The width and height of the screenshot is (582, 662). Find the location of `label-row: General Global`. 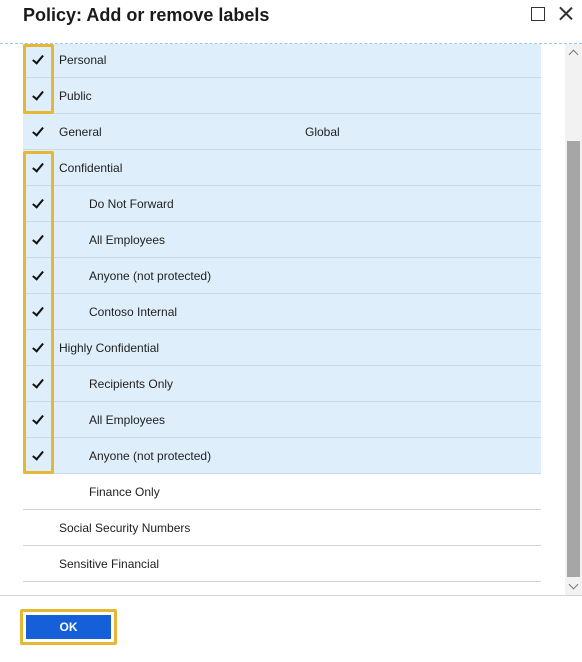

label-row: General Global is located at coordinates (282, 132).